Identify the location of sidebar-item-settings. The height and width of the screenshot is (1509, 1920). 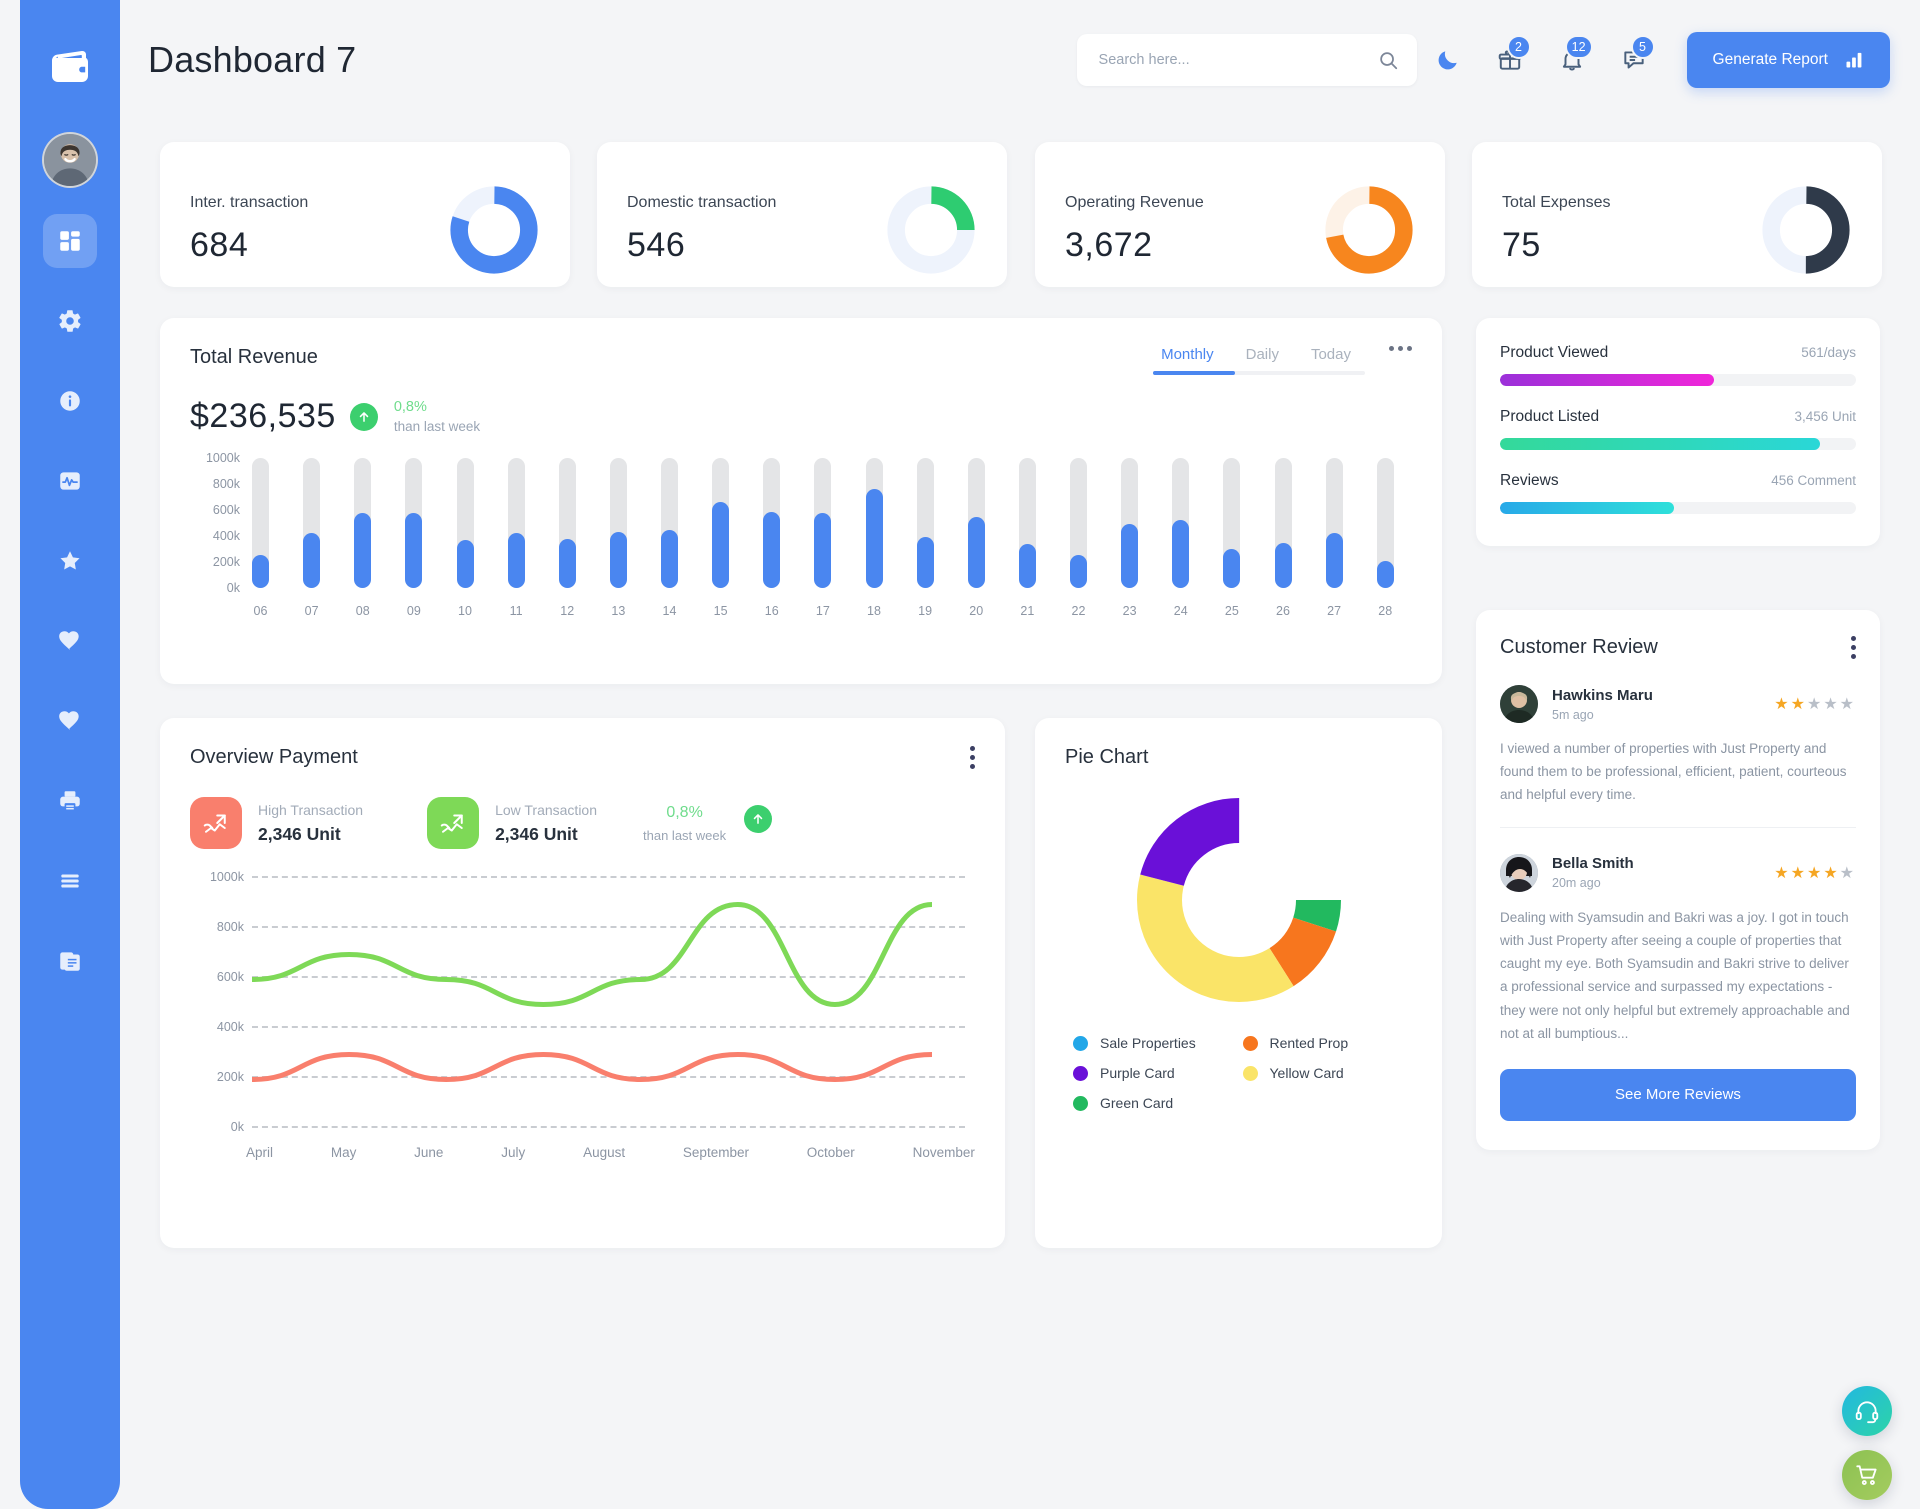
(70, 321).